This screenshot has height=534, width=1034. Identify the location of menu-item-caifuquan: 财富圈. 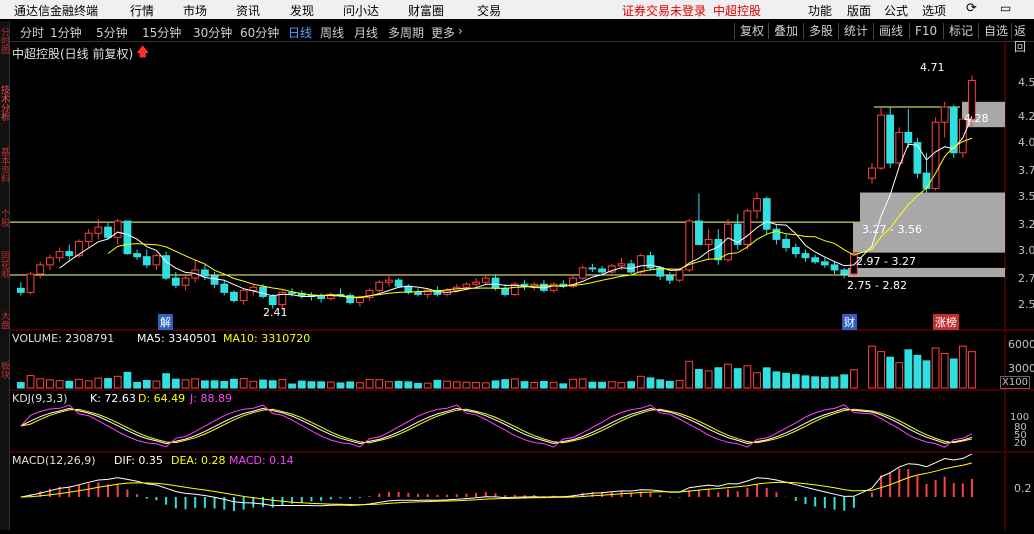
(426, 10).